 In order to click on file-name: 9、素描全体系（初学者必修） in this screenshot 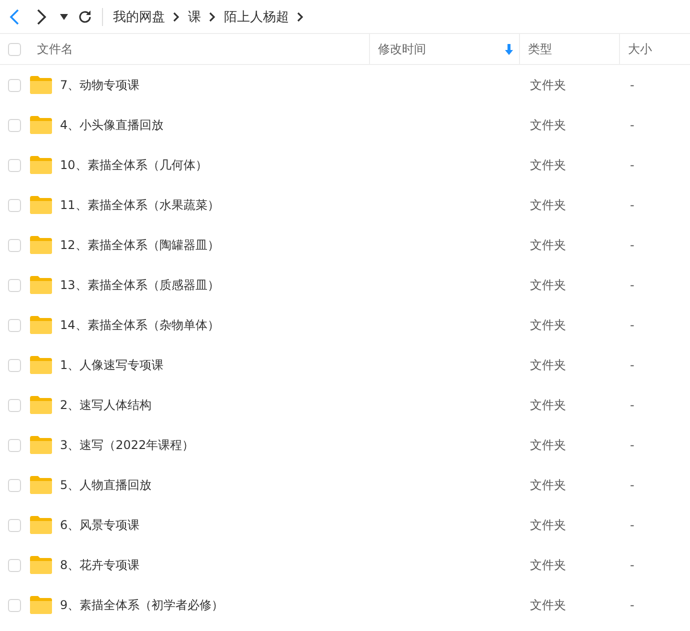, I will do `click(295, 605)`.